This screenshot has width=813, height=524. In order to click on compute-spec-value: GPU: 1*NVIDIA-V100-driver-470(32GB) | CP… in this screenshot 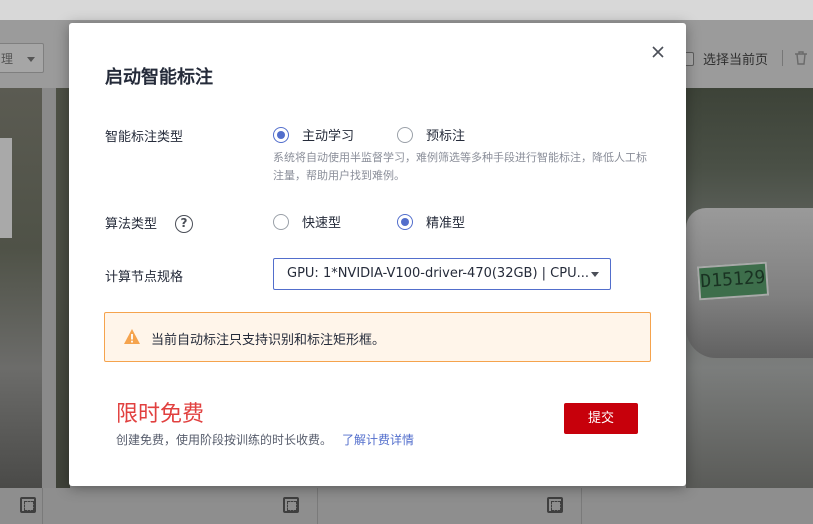, I will do `click(438, 273)`.